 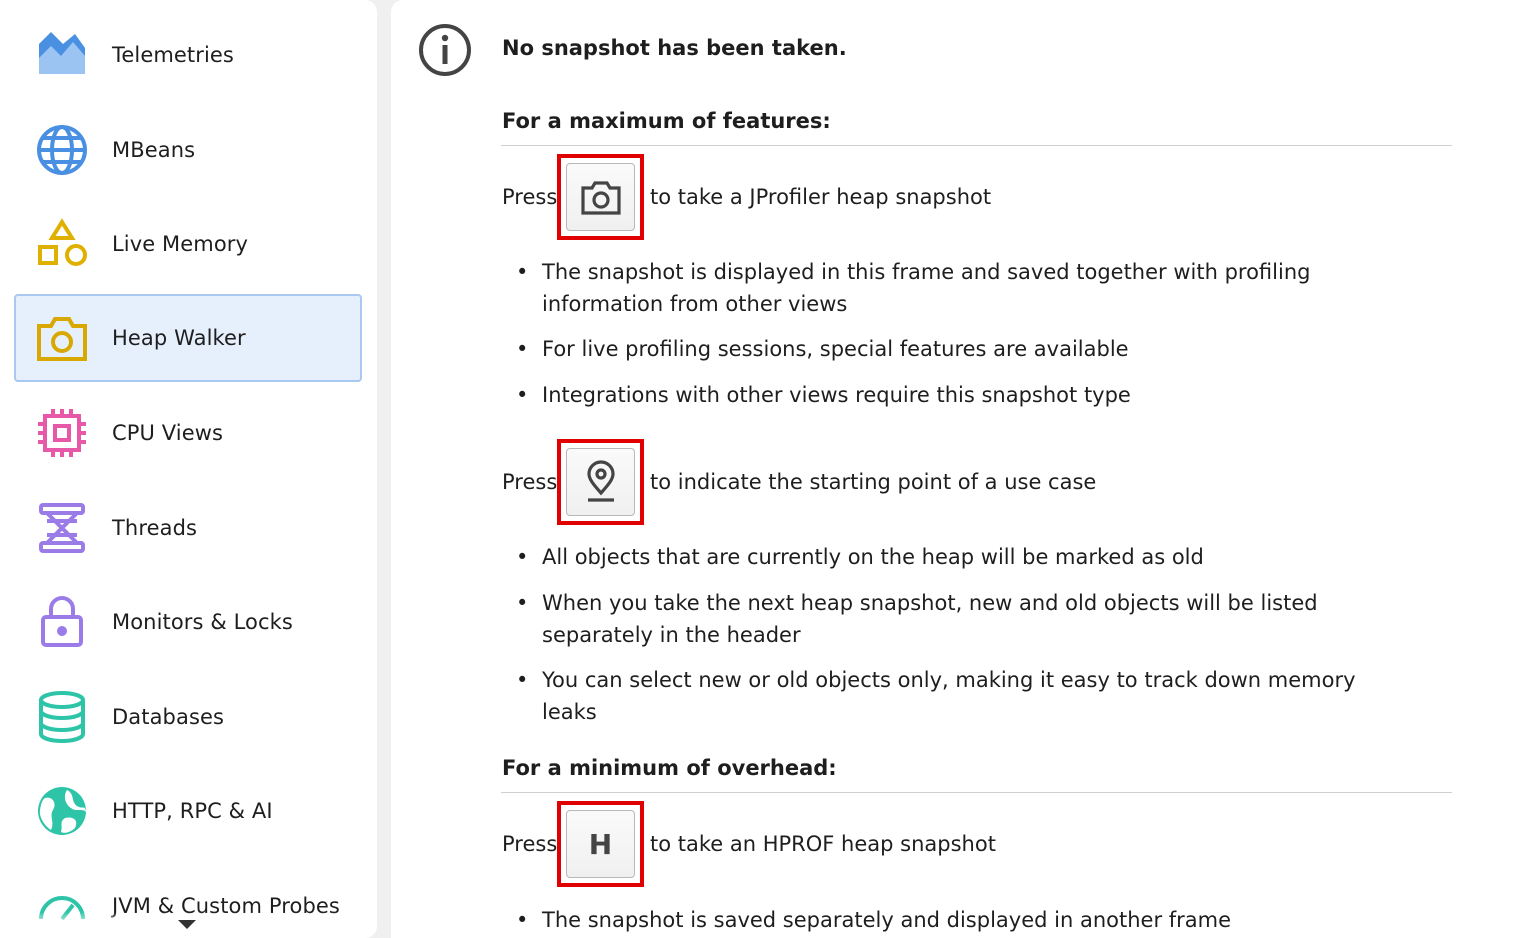 I want to click on sidebar-item-monitors-locks: Monitors & Locks, so click(x=188, y=622).